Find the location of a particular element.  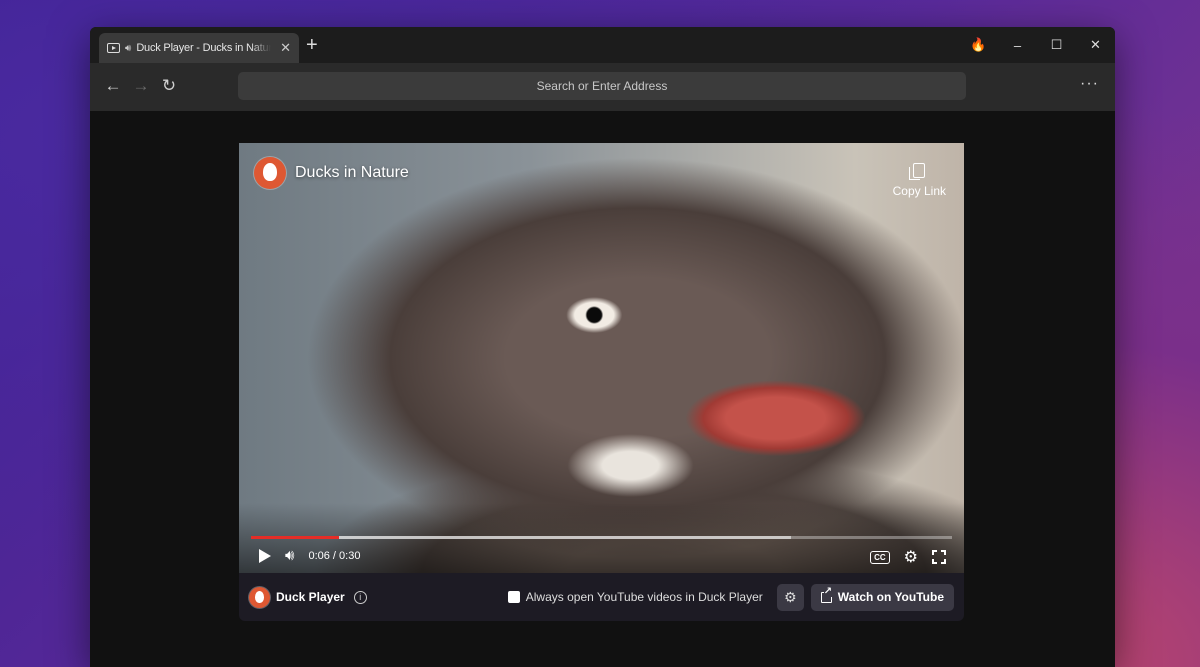

navigation-buttons: ← → ↻ is located at coordinates (141, 86).